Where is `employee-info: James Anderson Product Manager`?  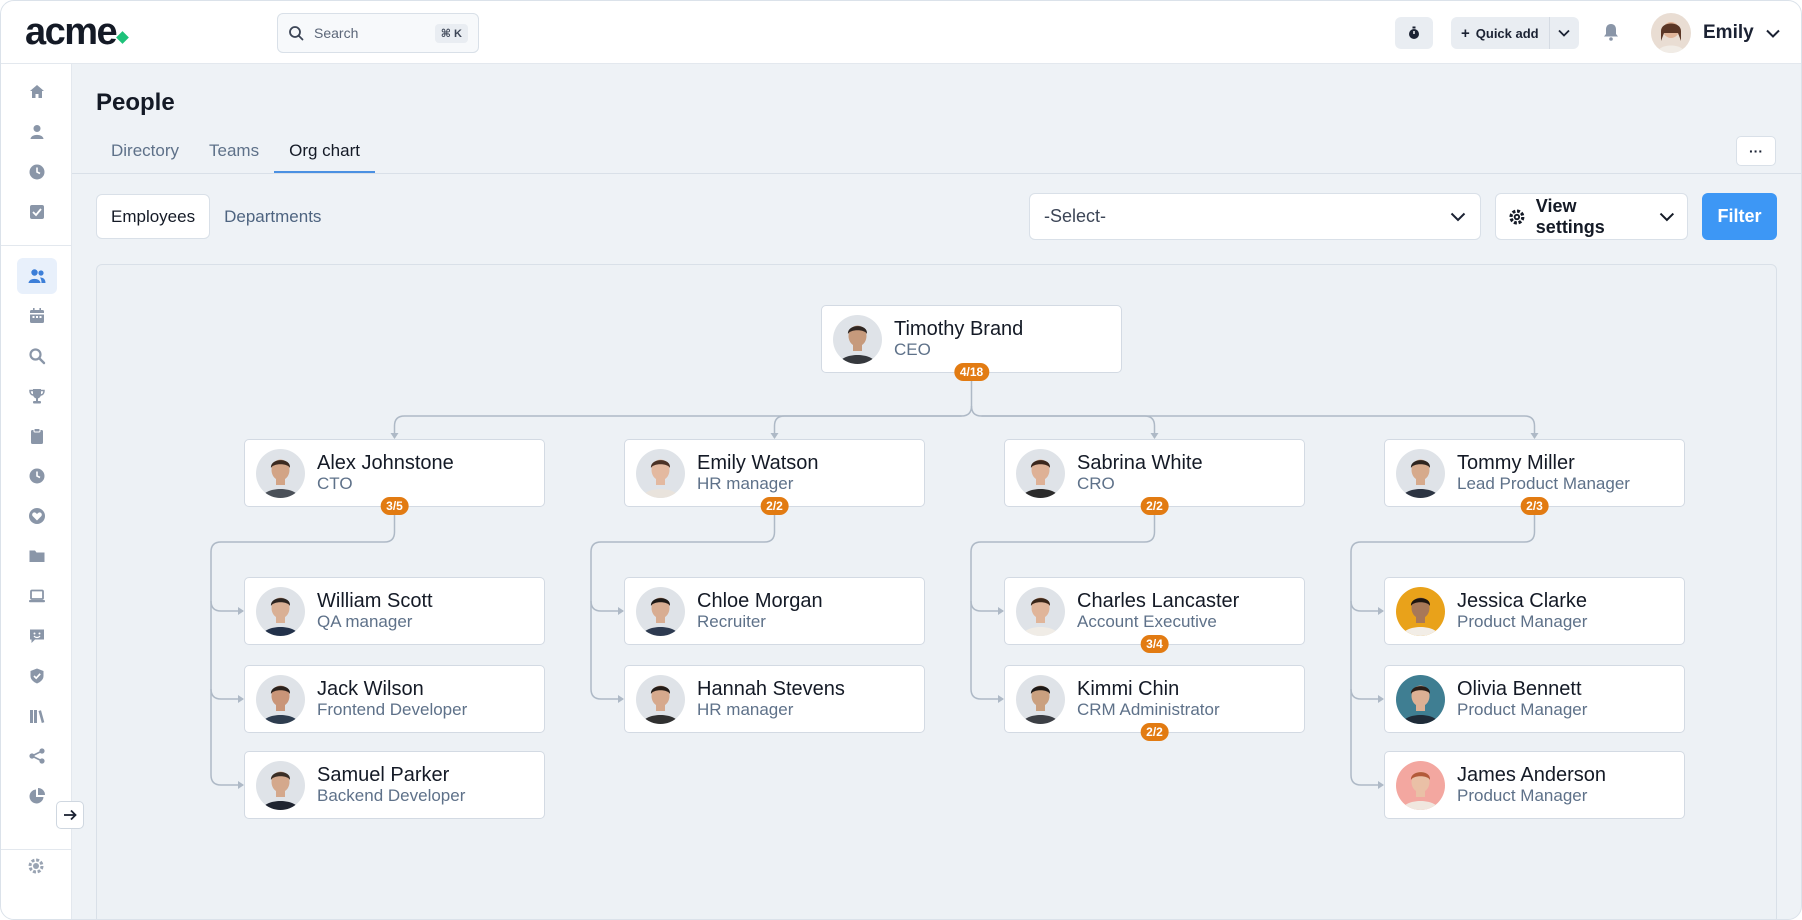
employee-info: James Anderson Product Manager is located at coordinates (1531, 785).